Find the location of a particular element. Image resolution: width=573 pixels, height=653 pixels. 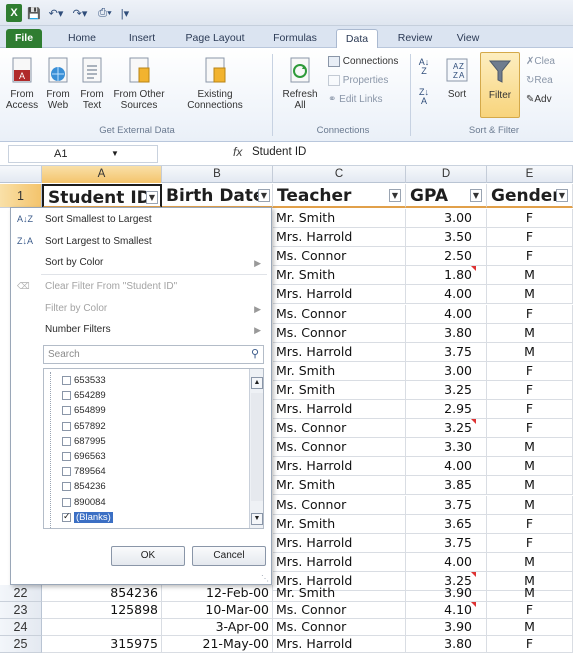

undo-icon: ↶▾ is located at coordinates (56, 13).